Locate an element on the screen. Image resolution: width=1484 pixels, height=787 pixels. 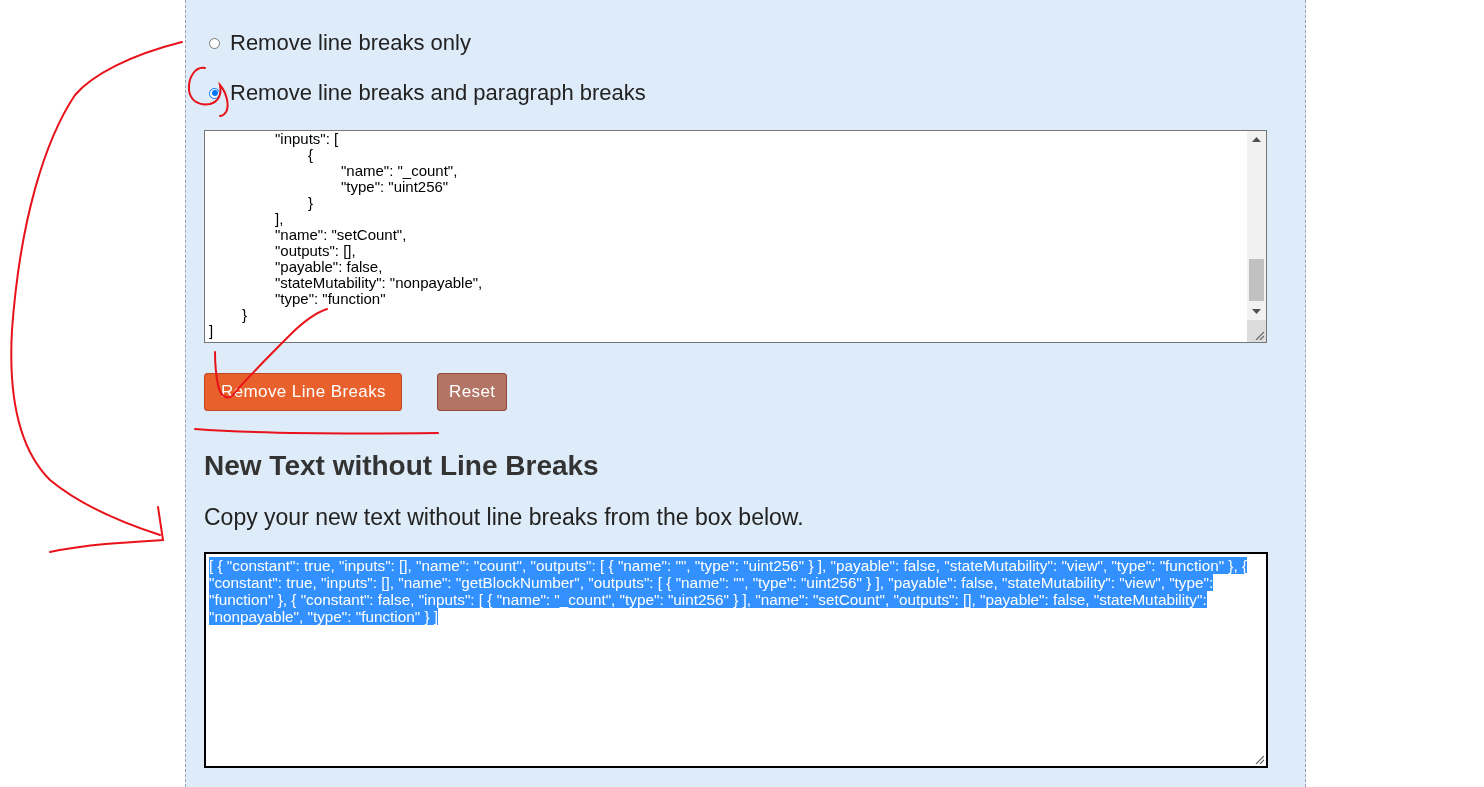
scrollbar is located at coordinates (1256, 236).